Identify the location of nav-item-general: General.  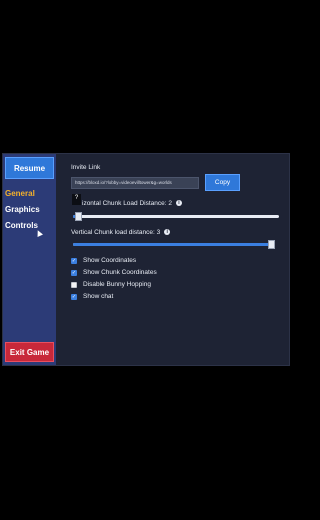
(20, 193).